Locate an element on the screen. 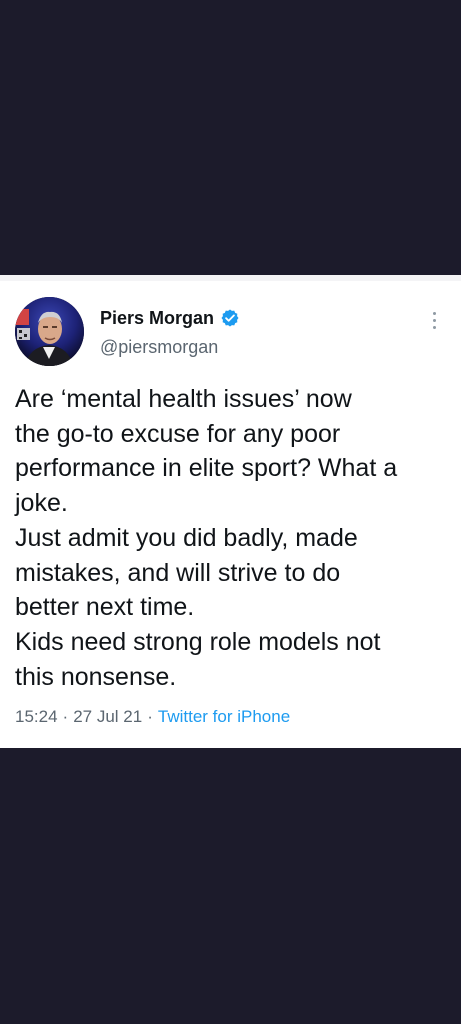  tweet-source-link: Twitter for iPhone is located at coordinates (224, 717).